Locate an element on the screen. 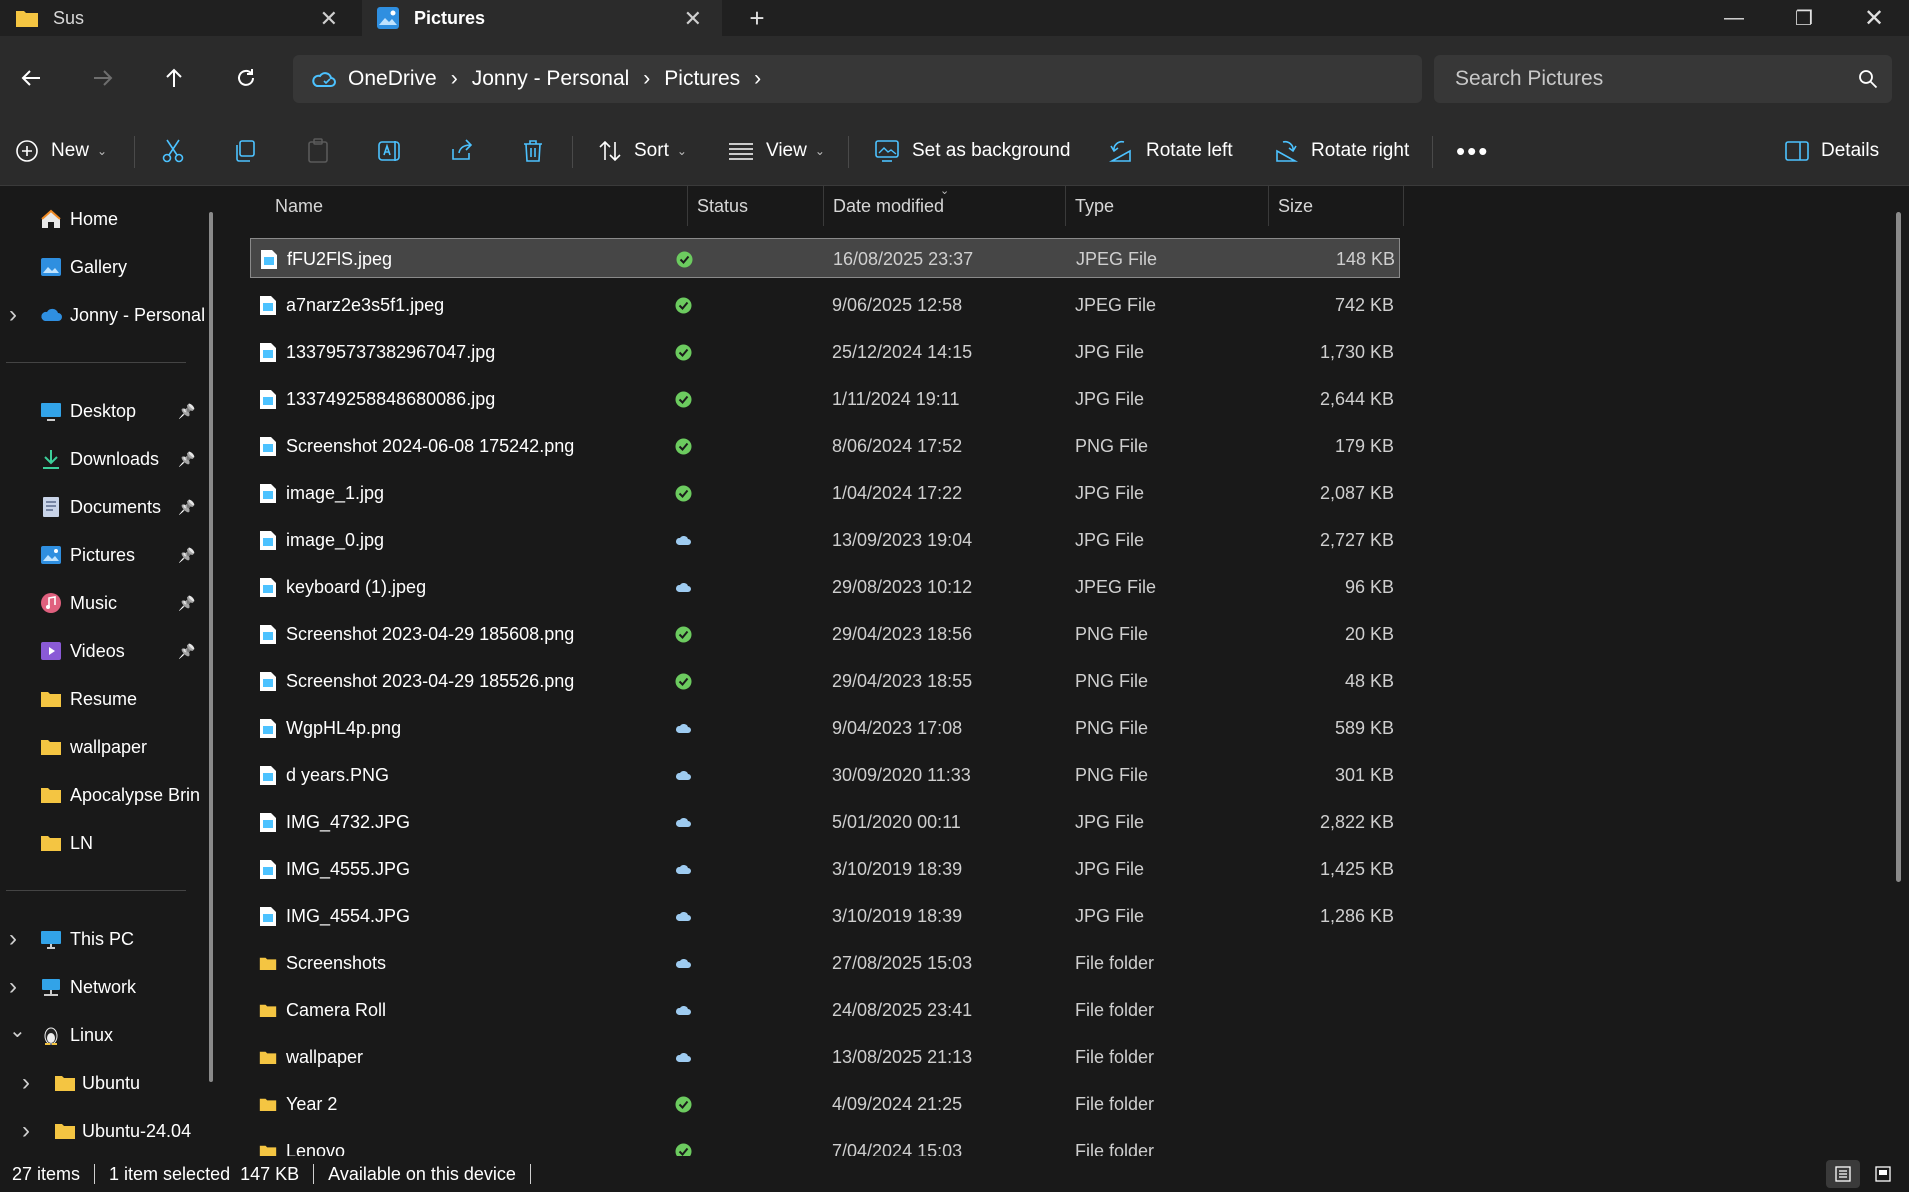  breadcrumb-jonny-personal: Jonny - Personal is located at coordinates (551, 79).